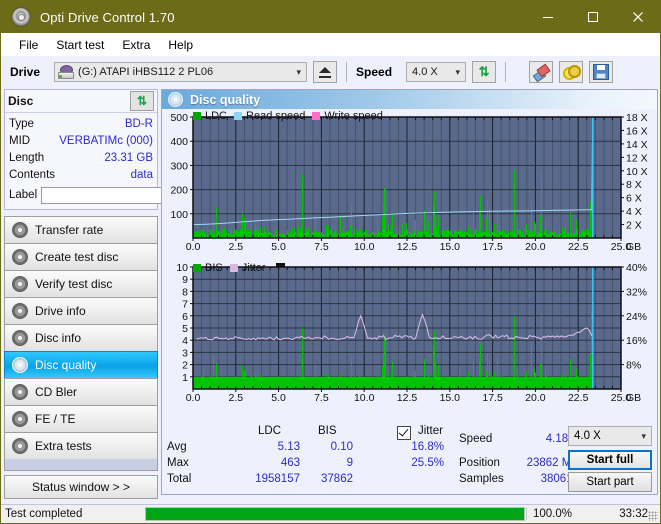 Image resolution: width=661 pixels, height=524 pixels. I want to click on maximize-icon, so click(592, 17).